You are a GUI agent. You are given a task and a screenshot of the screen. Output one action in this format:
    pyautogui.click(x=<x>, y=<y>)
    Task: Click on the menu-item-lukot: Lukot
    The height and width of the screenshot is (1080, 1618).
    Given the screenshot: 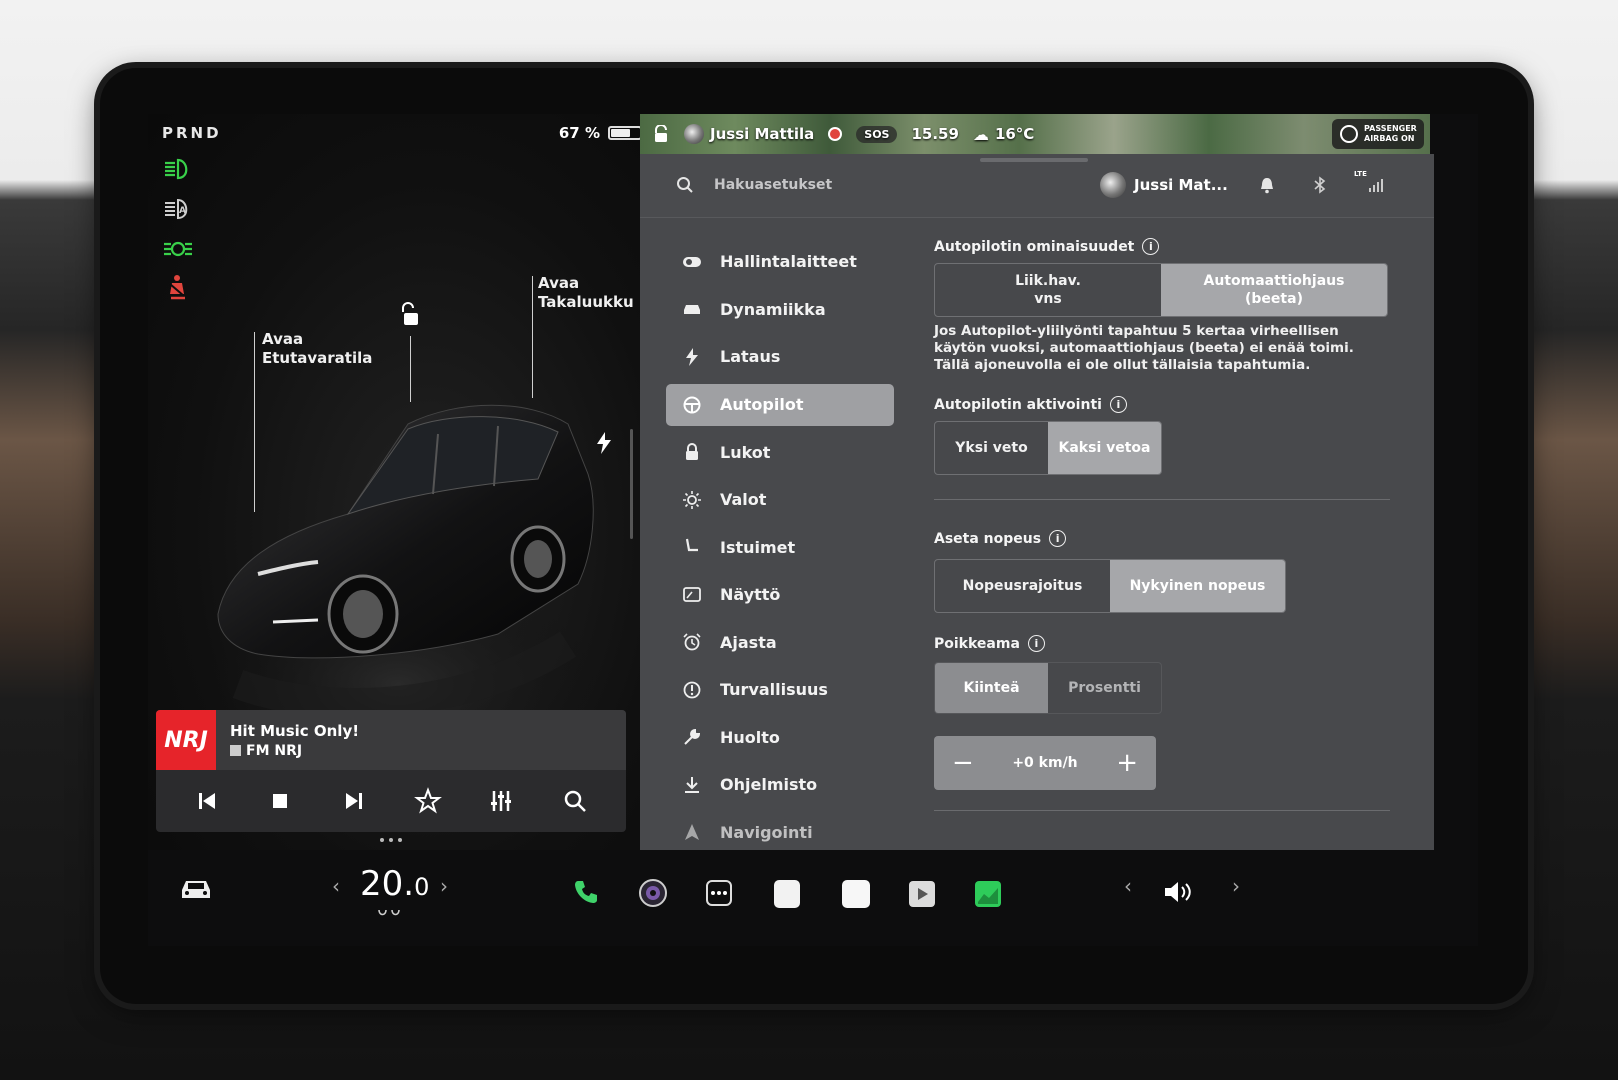 What is the action you would take?
    pyautogui.click(x=780, y=453)
    